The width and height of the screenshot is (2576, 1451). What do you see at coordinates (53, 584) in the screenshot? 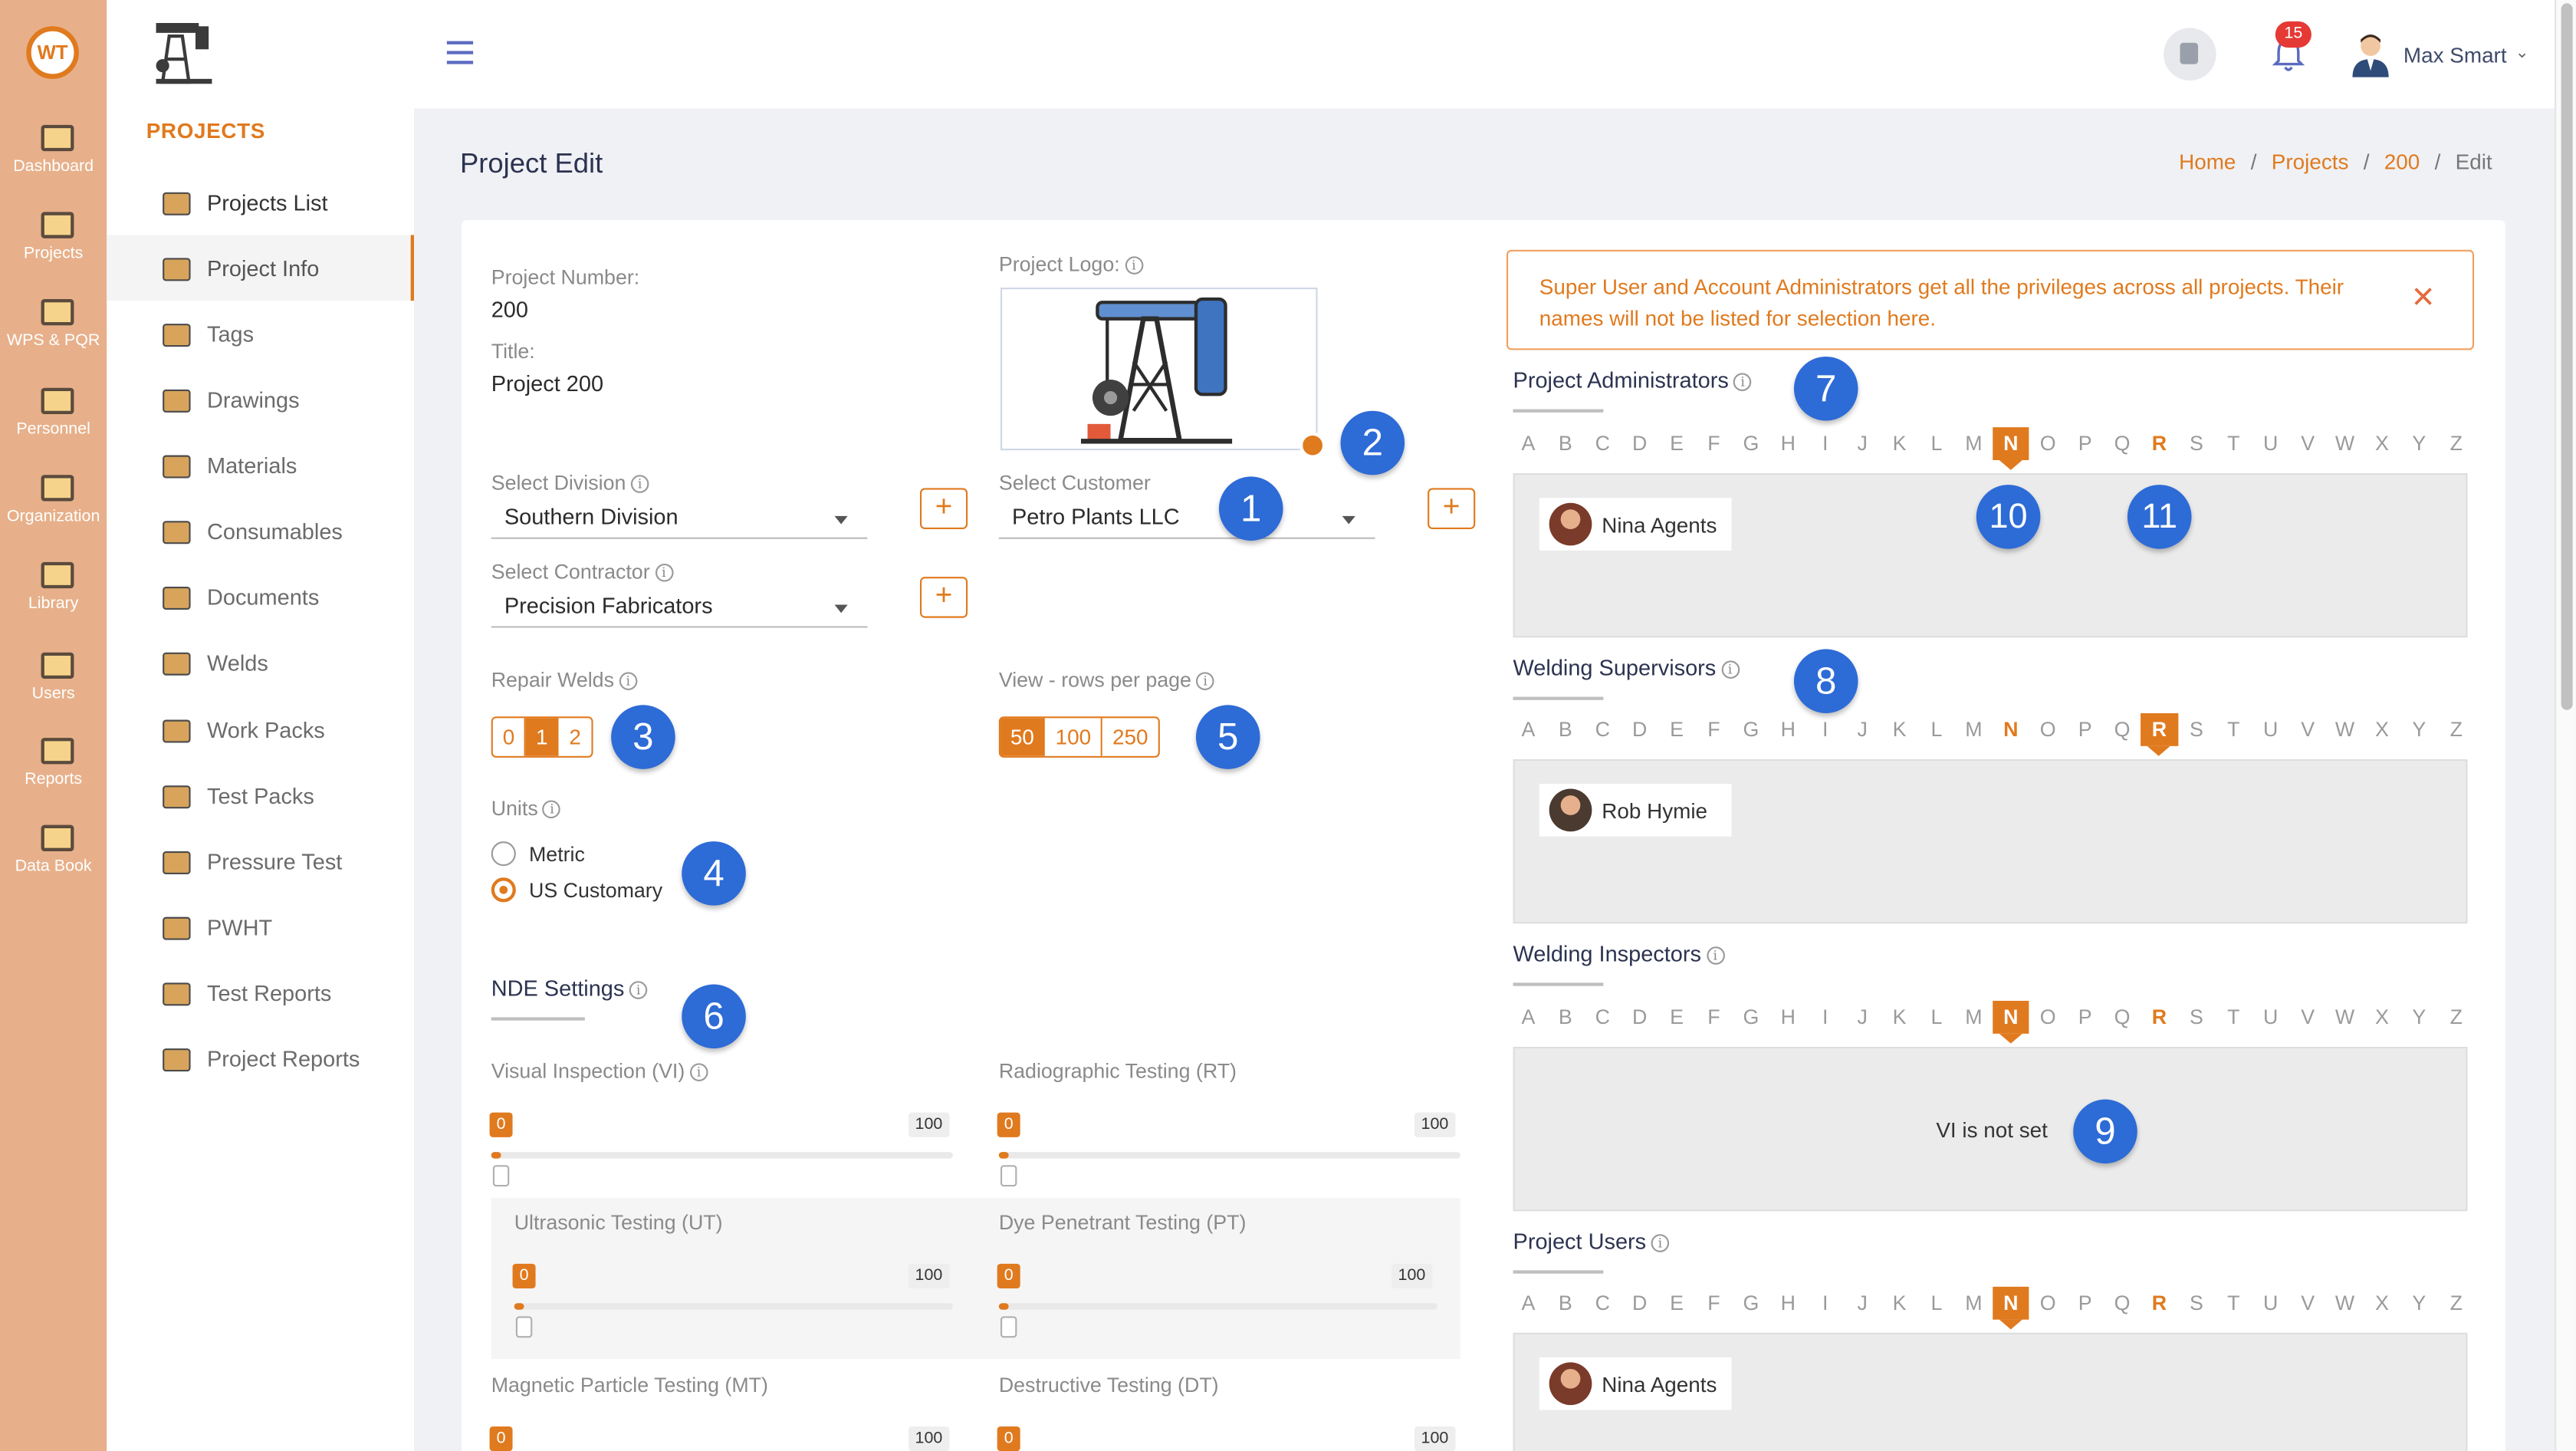
I see `rail-library: Library` at bounding box center [53, 584].